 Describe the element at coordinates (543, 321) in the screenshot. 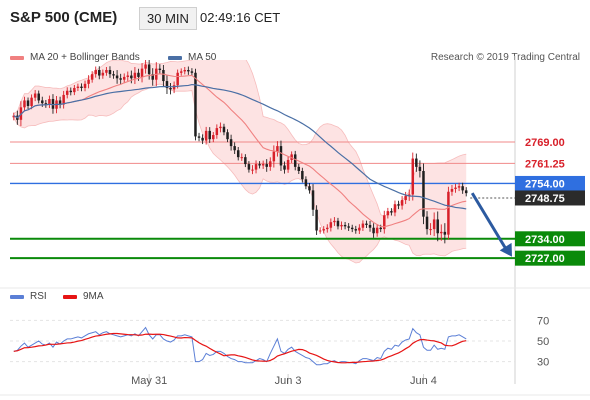

I see `rsi-tick-label-0: 70` at that location.